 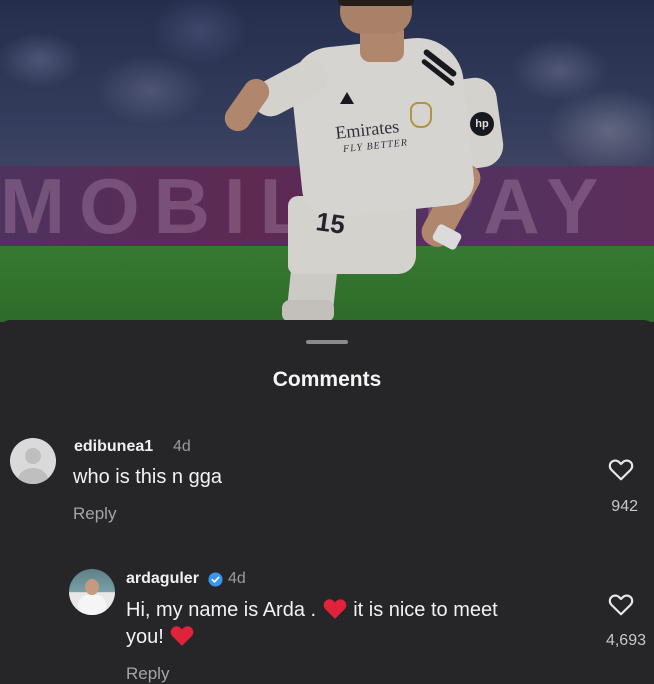 What do you see at coordinates (113, 447) in the screenshot?
I see `comment-username: edibunea1` at bounding box center [113, 447].